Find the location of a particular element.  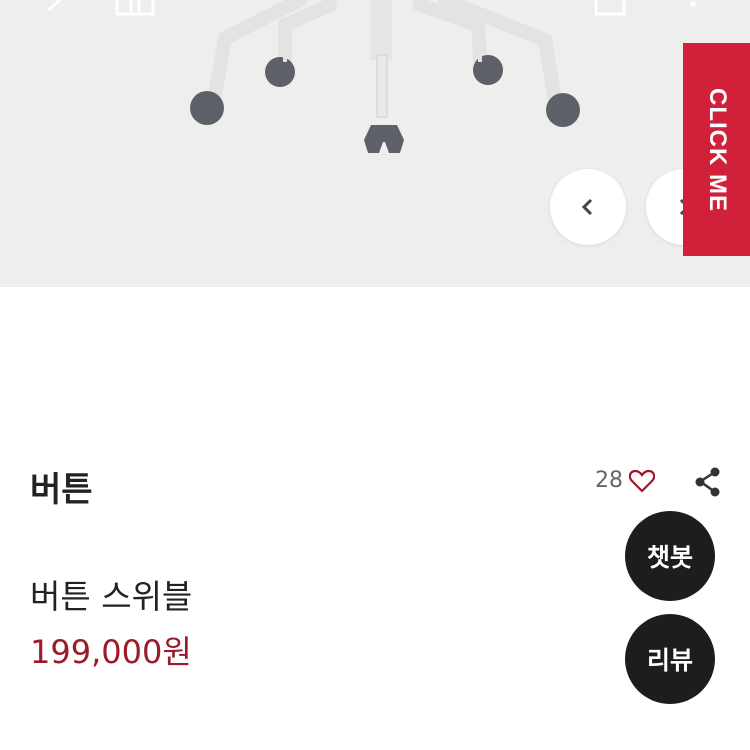

back-icon is located at coordinates (53, 10).